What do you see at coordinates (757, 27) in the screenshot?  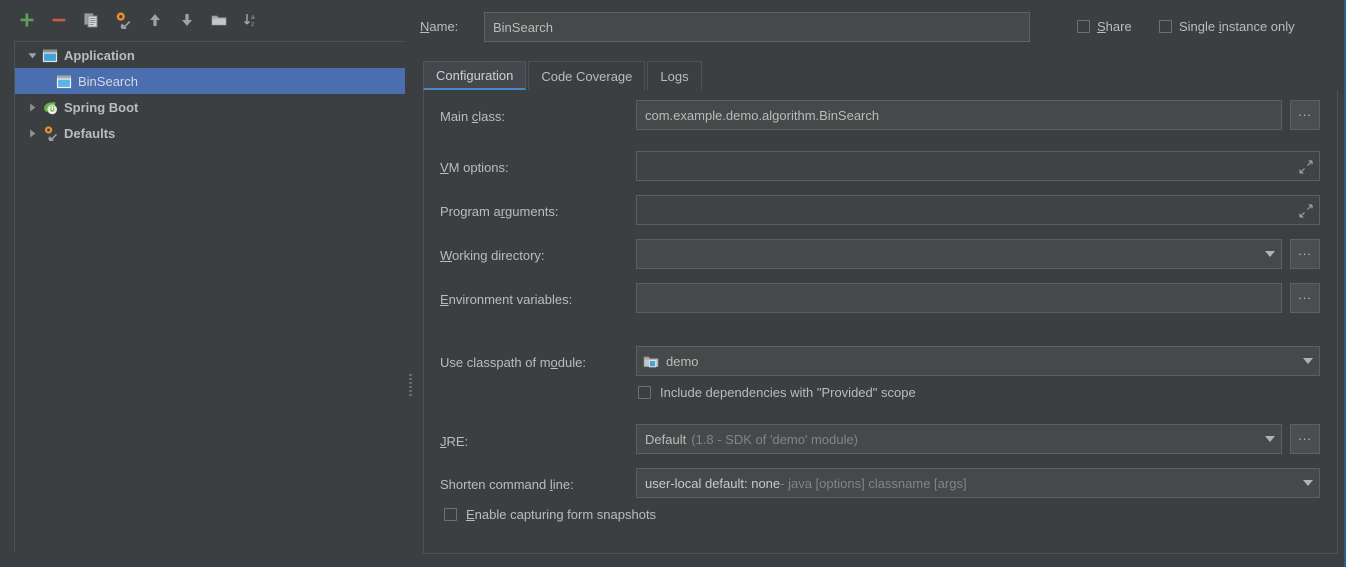 I see `name-input: BinSearch` at bounding box center [757, 27].